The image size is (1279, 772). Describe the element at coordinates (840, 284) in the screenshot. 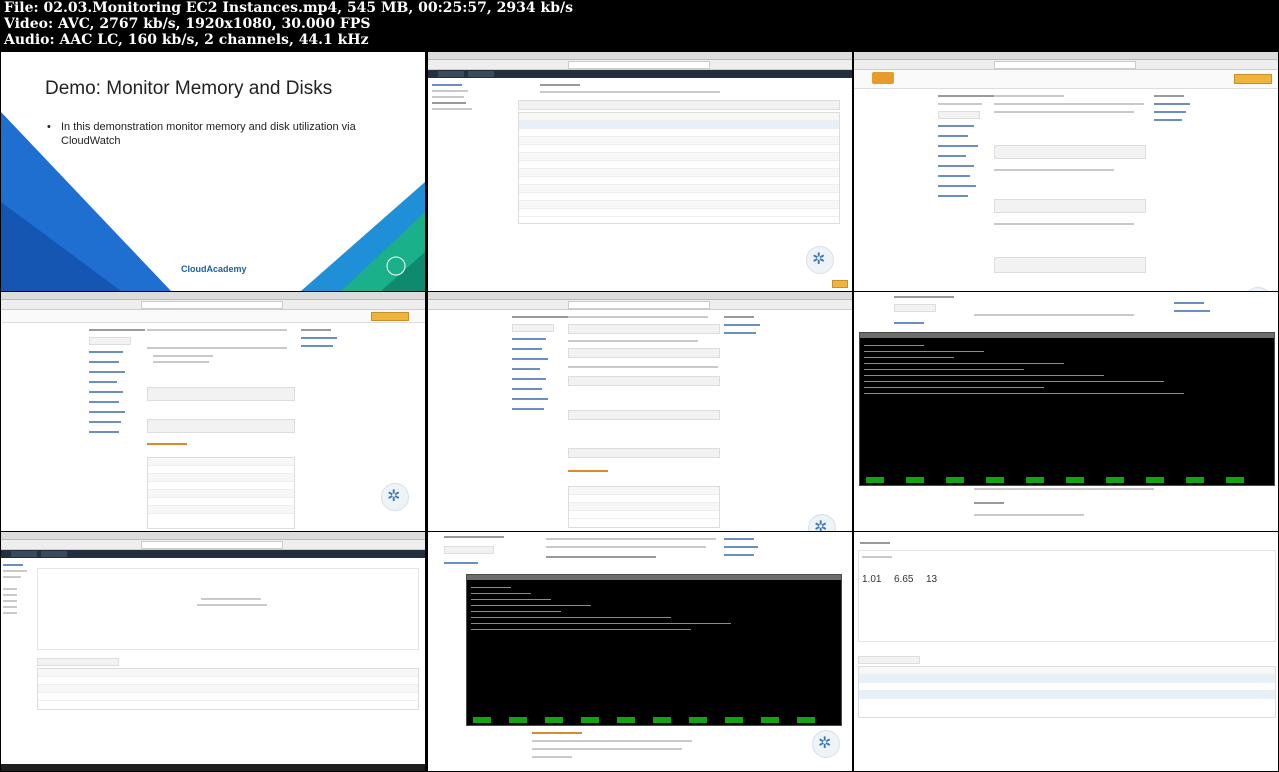

I see `attach-policy-button` at that location.